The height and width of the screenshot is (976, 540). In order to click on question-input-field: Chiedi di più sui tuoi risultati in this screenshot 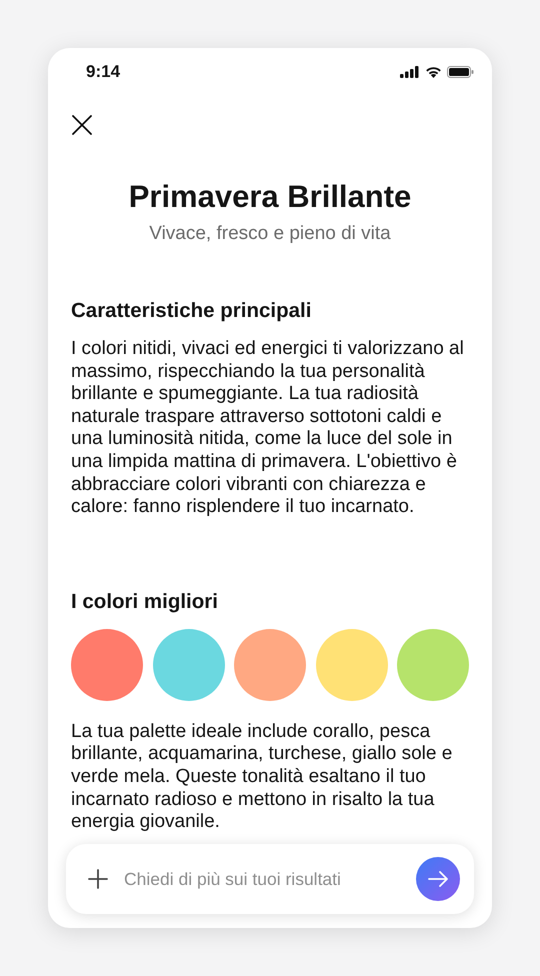, I will do `click(262, 879)`.